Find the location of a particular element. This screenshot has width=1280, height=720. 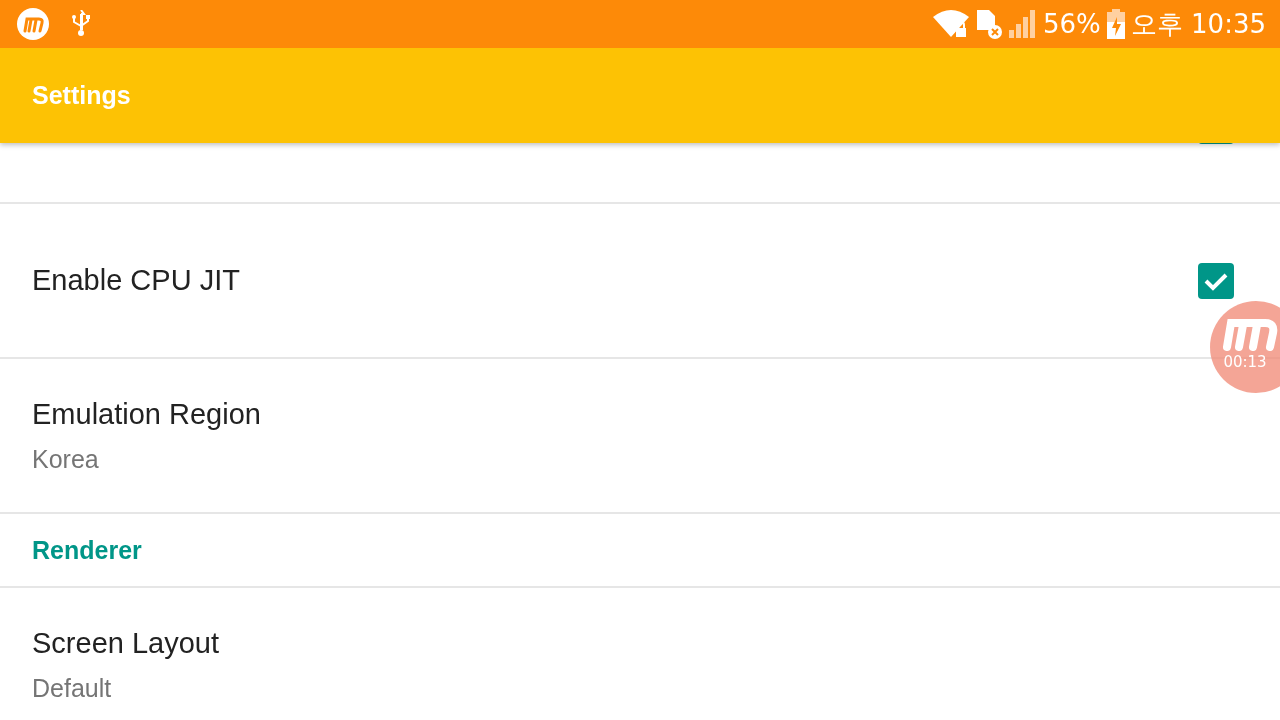

preference-title: Screen Layout is located at coordinates (633, 643).